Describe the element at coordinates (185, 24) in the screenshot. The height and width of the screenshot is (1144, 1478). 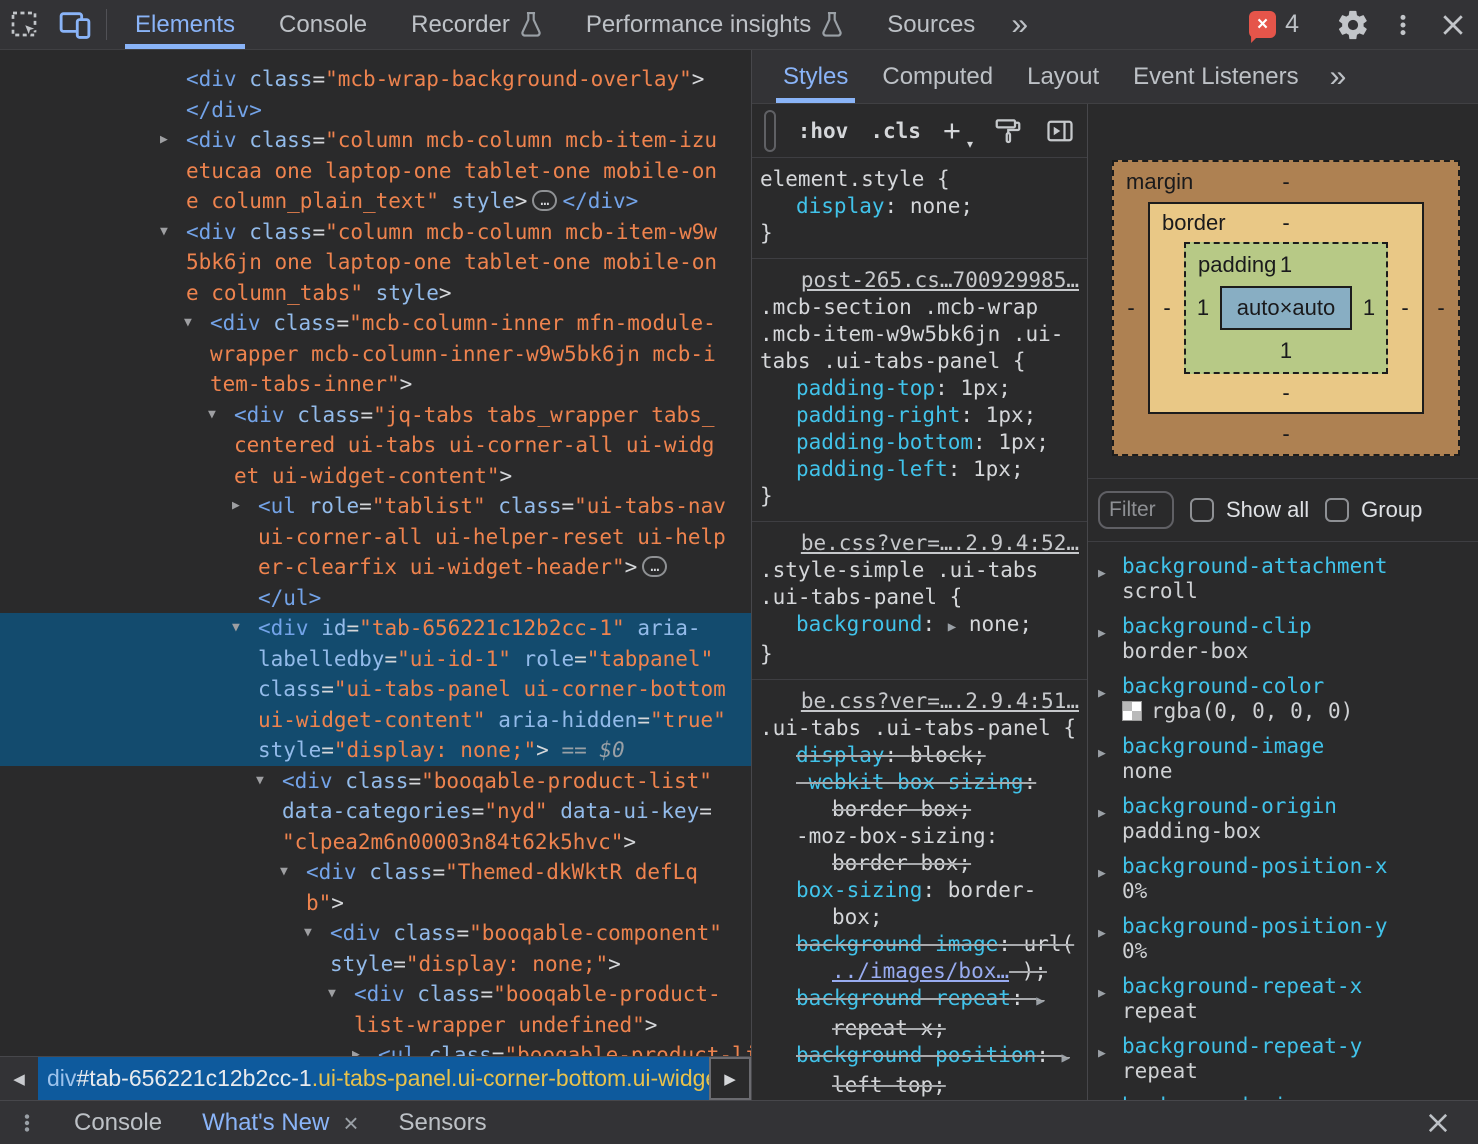
I see `tab-elements: Elements` at that location.